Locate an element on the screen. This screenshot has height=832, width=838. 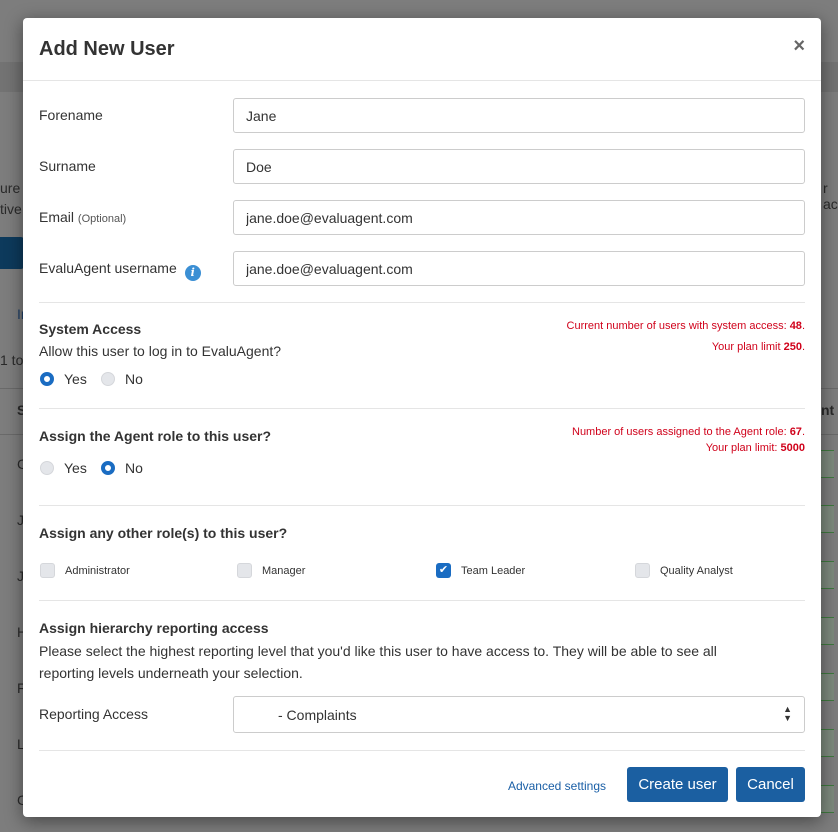
background-text: nt is located at coordinates (828, 410).